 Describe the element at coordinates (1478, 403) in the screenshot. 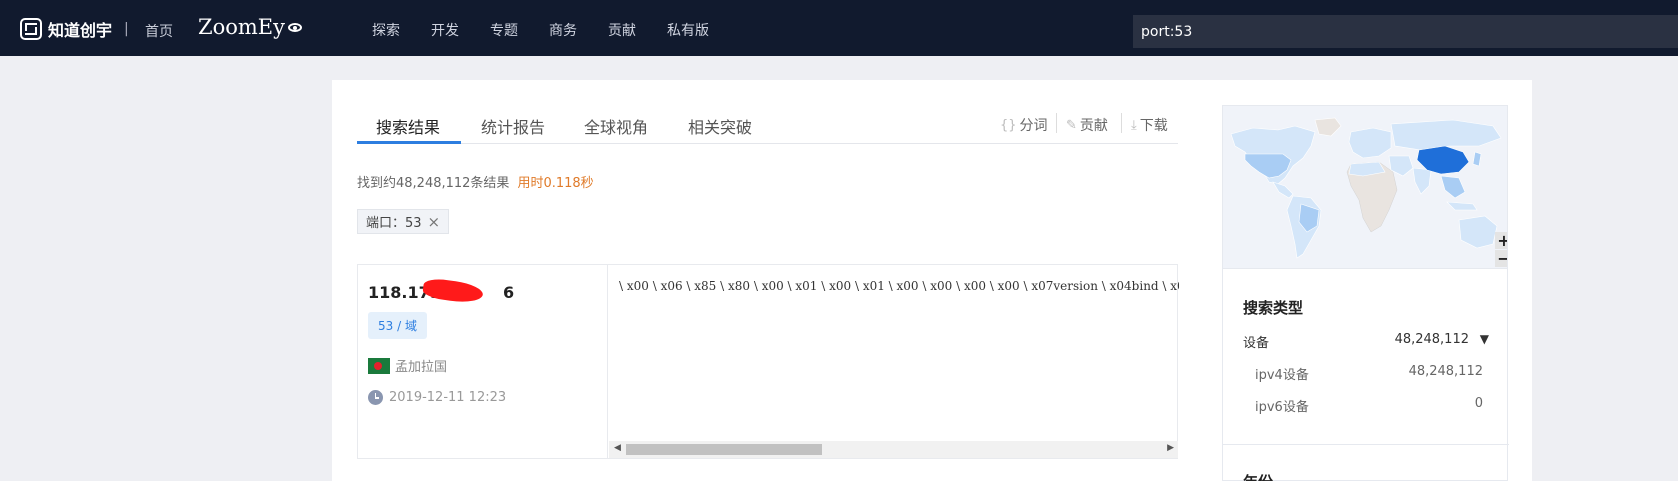

I see `ipv6-value: 0` at that location.